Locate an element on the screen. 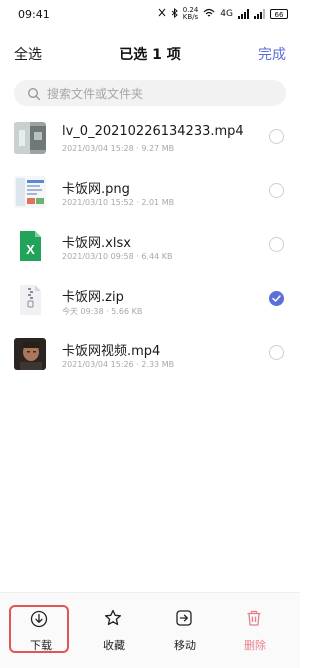  file-row: 卡饭网.png 2021/03/10 15:52 · 2.01 MB is located at coordinates (150, 197).